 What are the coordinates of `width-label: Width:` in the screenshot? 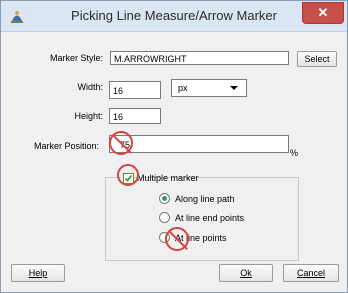 It's located at (90, 87).